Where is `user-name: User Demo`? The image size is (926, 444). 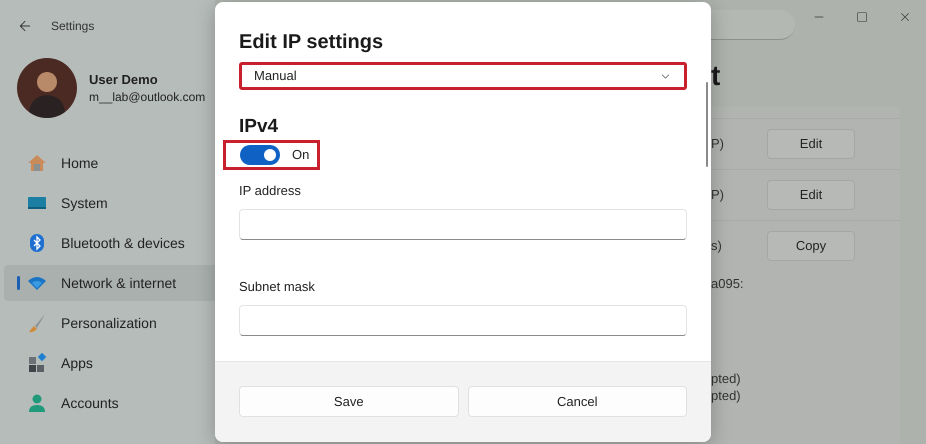
user-name: User Demo is located at coordinates (124, 79).